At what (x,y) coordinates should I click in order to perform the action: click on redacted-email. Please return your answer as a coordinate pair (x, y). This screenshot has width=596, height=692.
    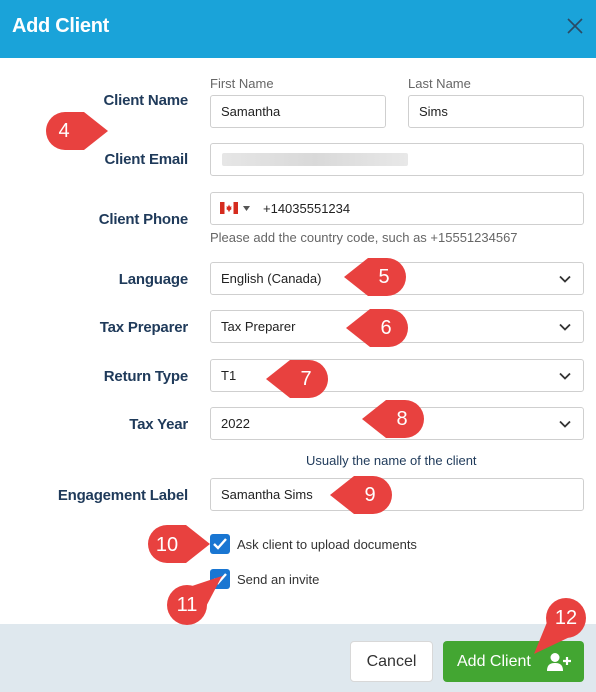
    Looking at the image, I should click on (315, 159).